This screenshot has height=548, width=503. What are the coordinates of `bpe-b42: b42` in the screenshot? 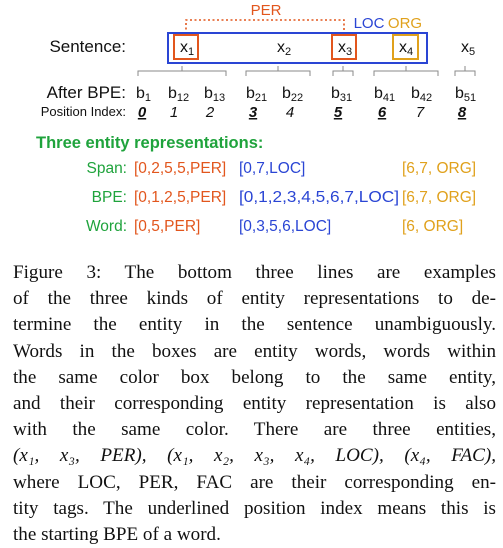 It's located at (421, 94).